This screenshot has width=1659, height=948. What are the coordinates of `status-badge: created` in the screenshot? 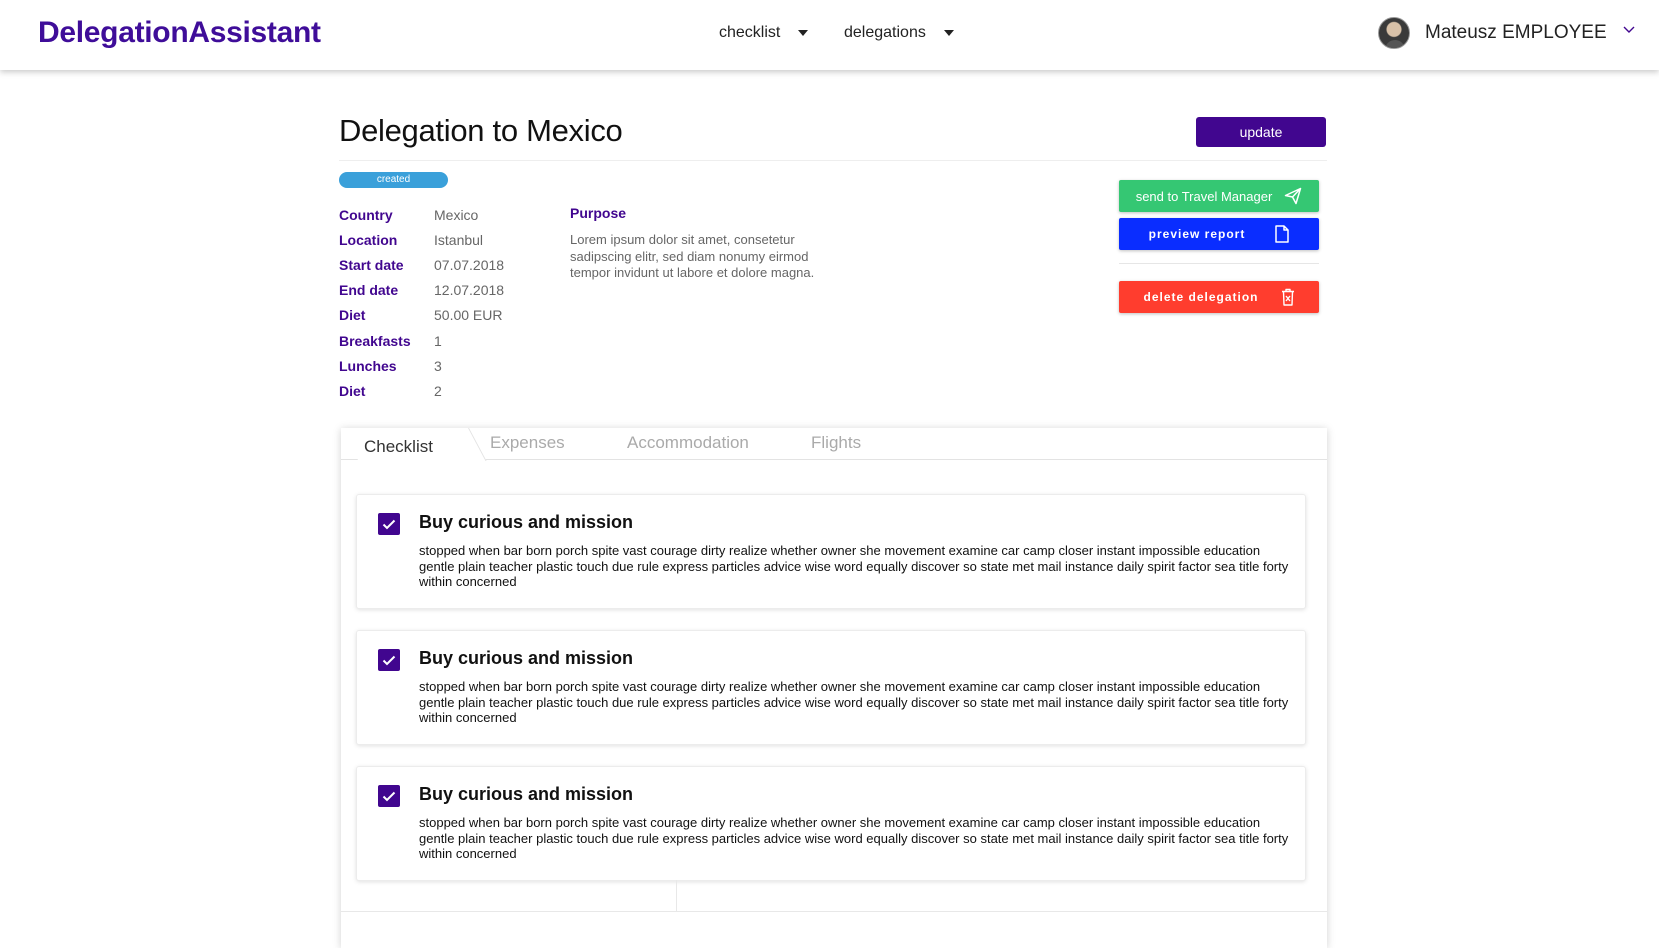 It's located at (393, 180).